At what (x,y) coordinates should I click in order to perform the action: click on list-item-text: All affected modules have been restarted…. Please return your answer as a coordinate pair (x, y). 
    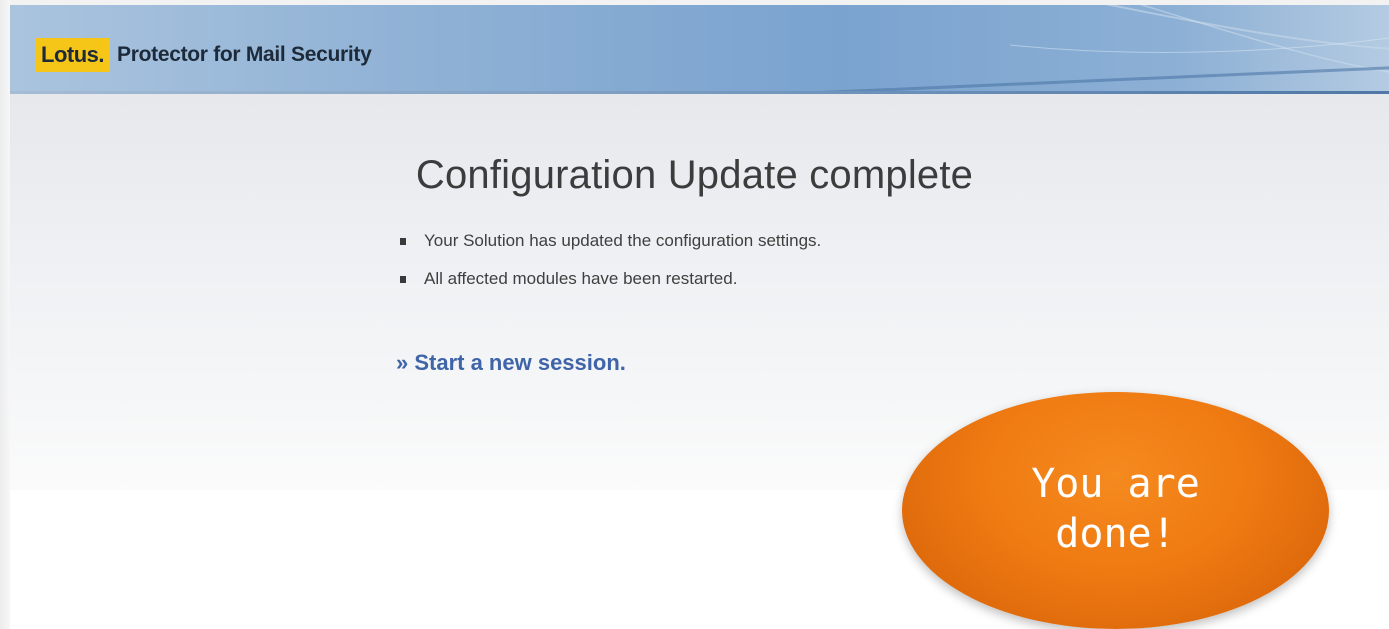
    Looking at the image, I should click on (581, 278).